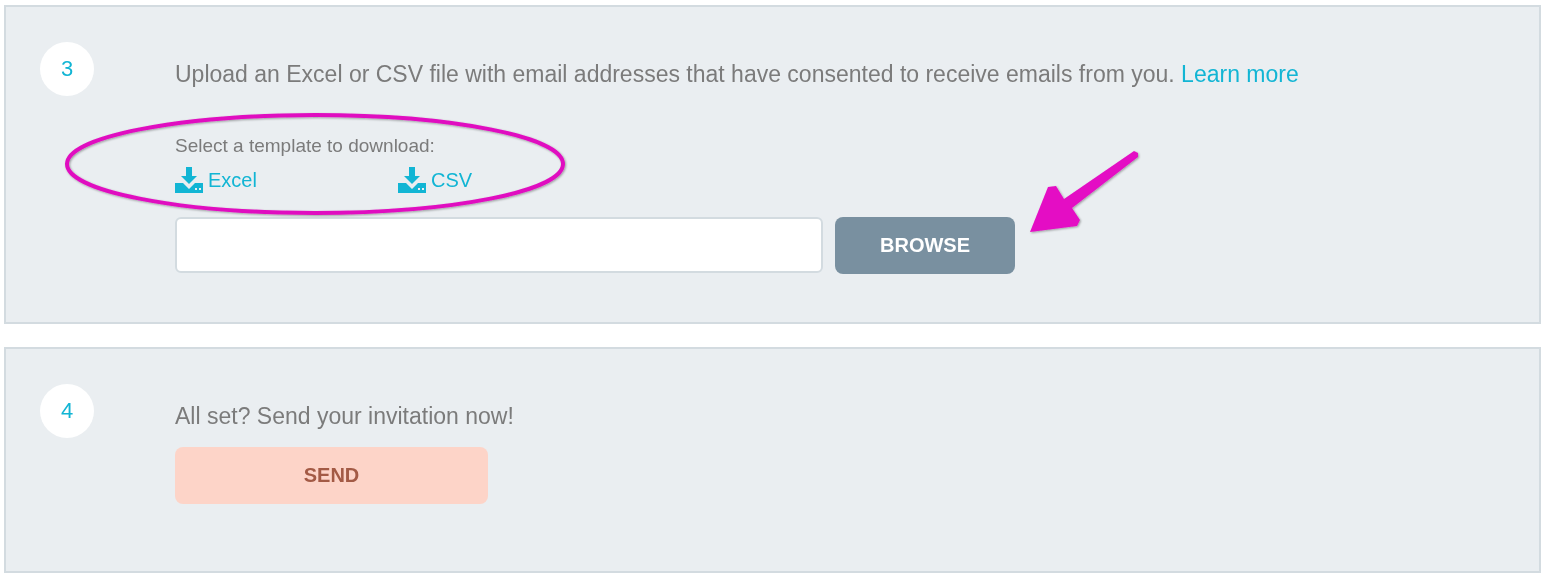  What do you see at coordinates (499, 245) in the screenshot?
I see `file-field` at bounding box center [499, 245].